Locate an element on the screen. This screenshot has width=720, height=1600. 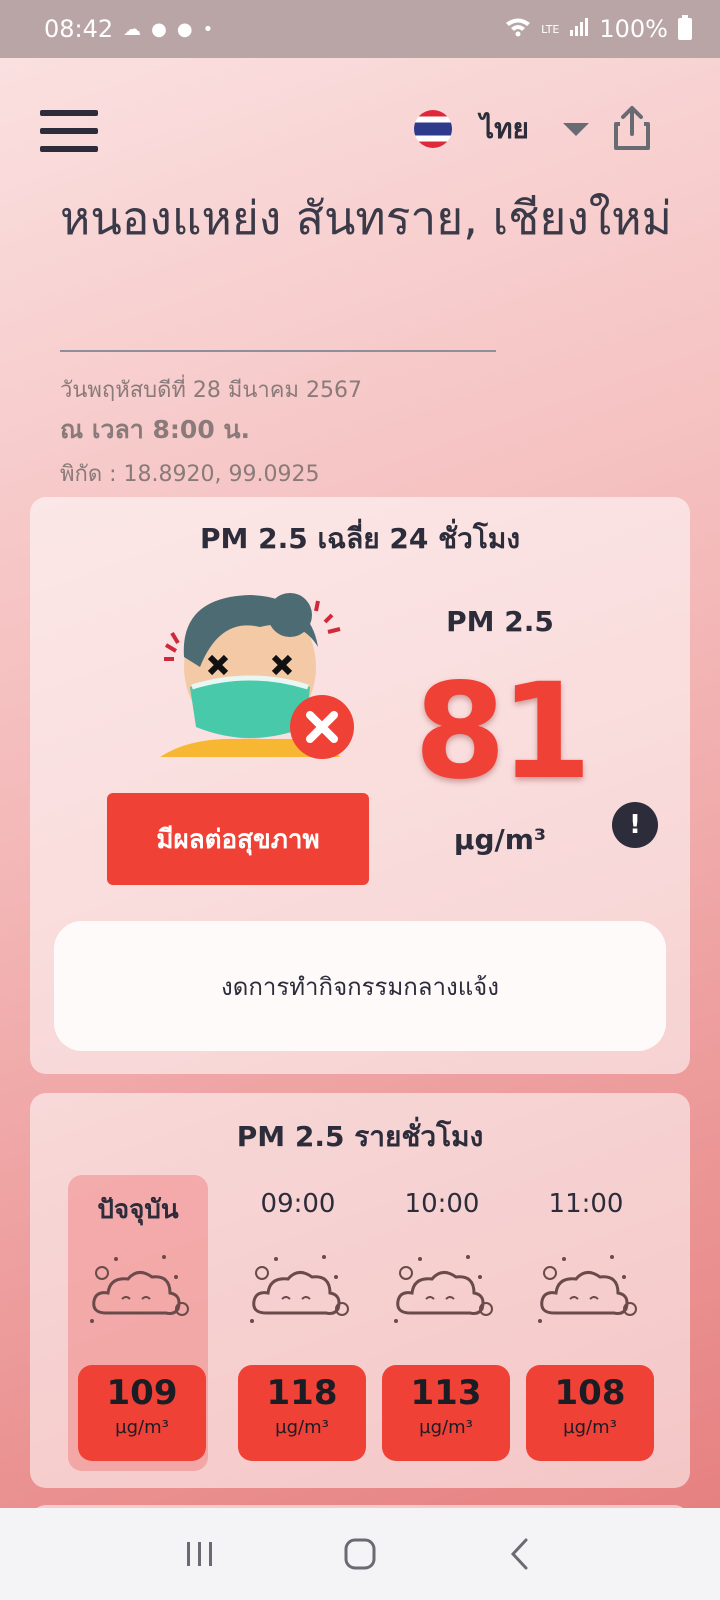
menu-icon is located at coordinates (69, 131).